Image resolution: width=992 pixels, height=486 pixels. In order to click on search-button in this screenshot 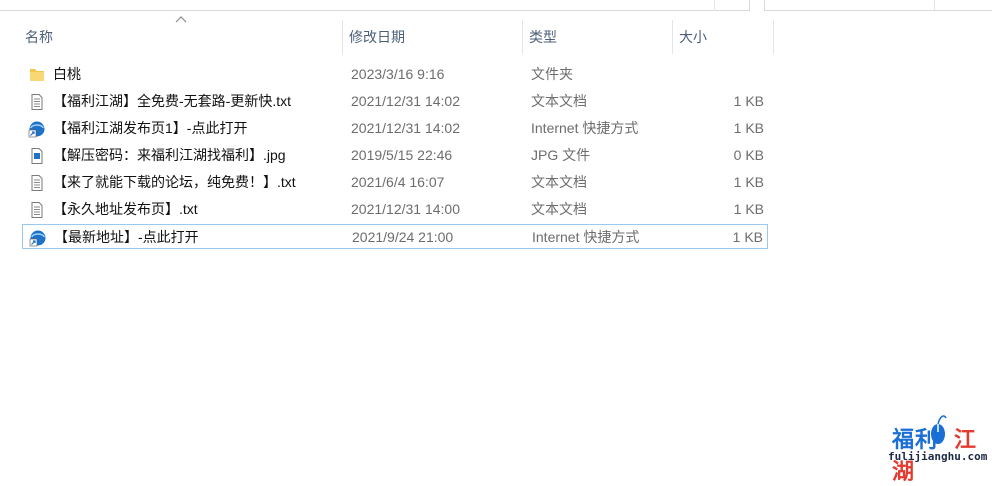, I will do `click(963, 5)`.